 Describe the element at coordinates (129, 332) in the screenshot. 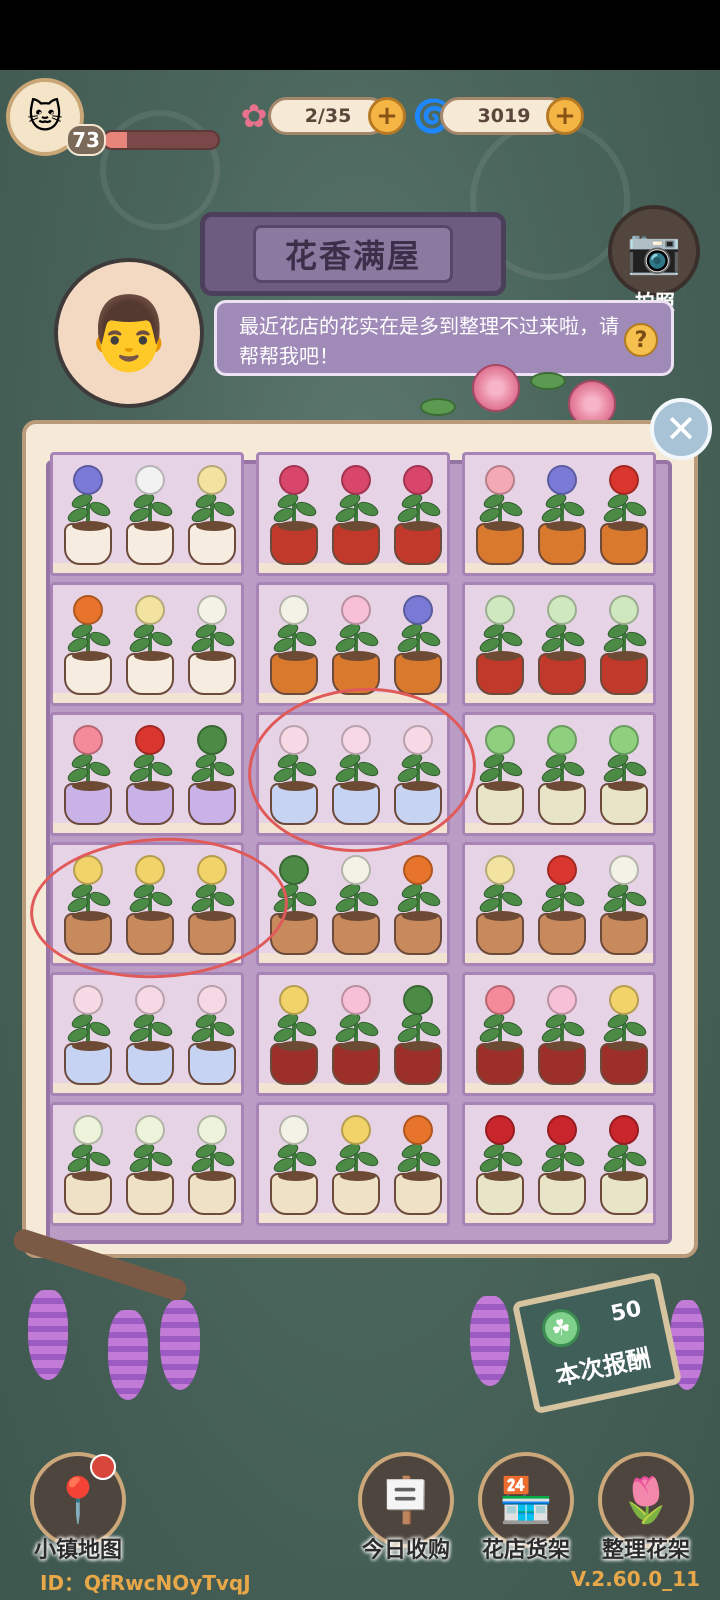

I see `character-face-icon: 👨` at that location.